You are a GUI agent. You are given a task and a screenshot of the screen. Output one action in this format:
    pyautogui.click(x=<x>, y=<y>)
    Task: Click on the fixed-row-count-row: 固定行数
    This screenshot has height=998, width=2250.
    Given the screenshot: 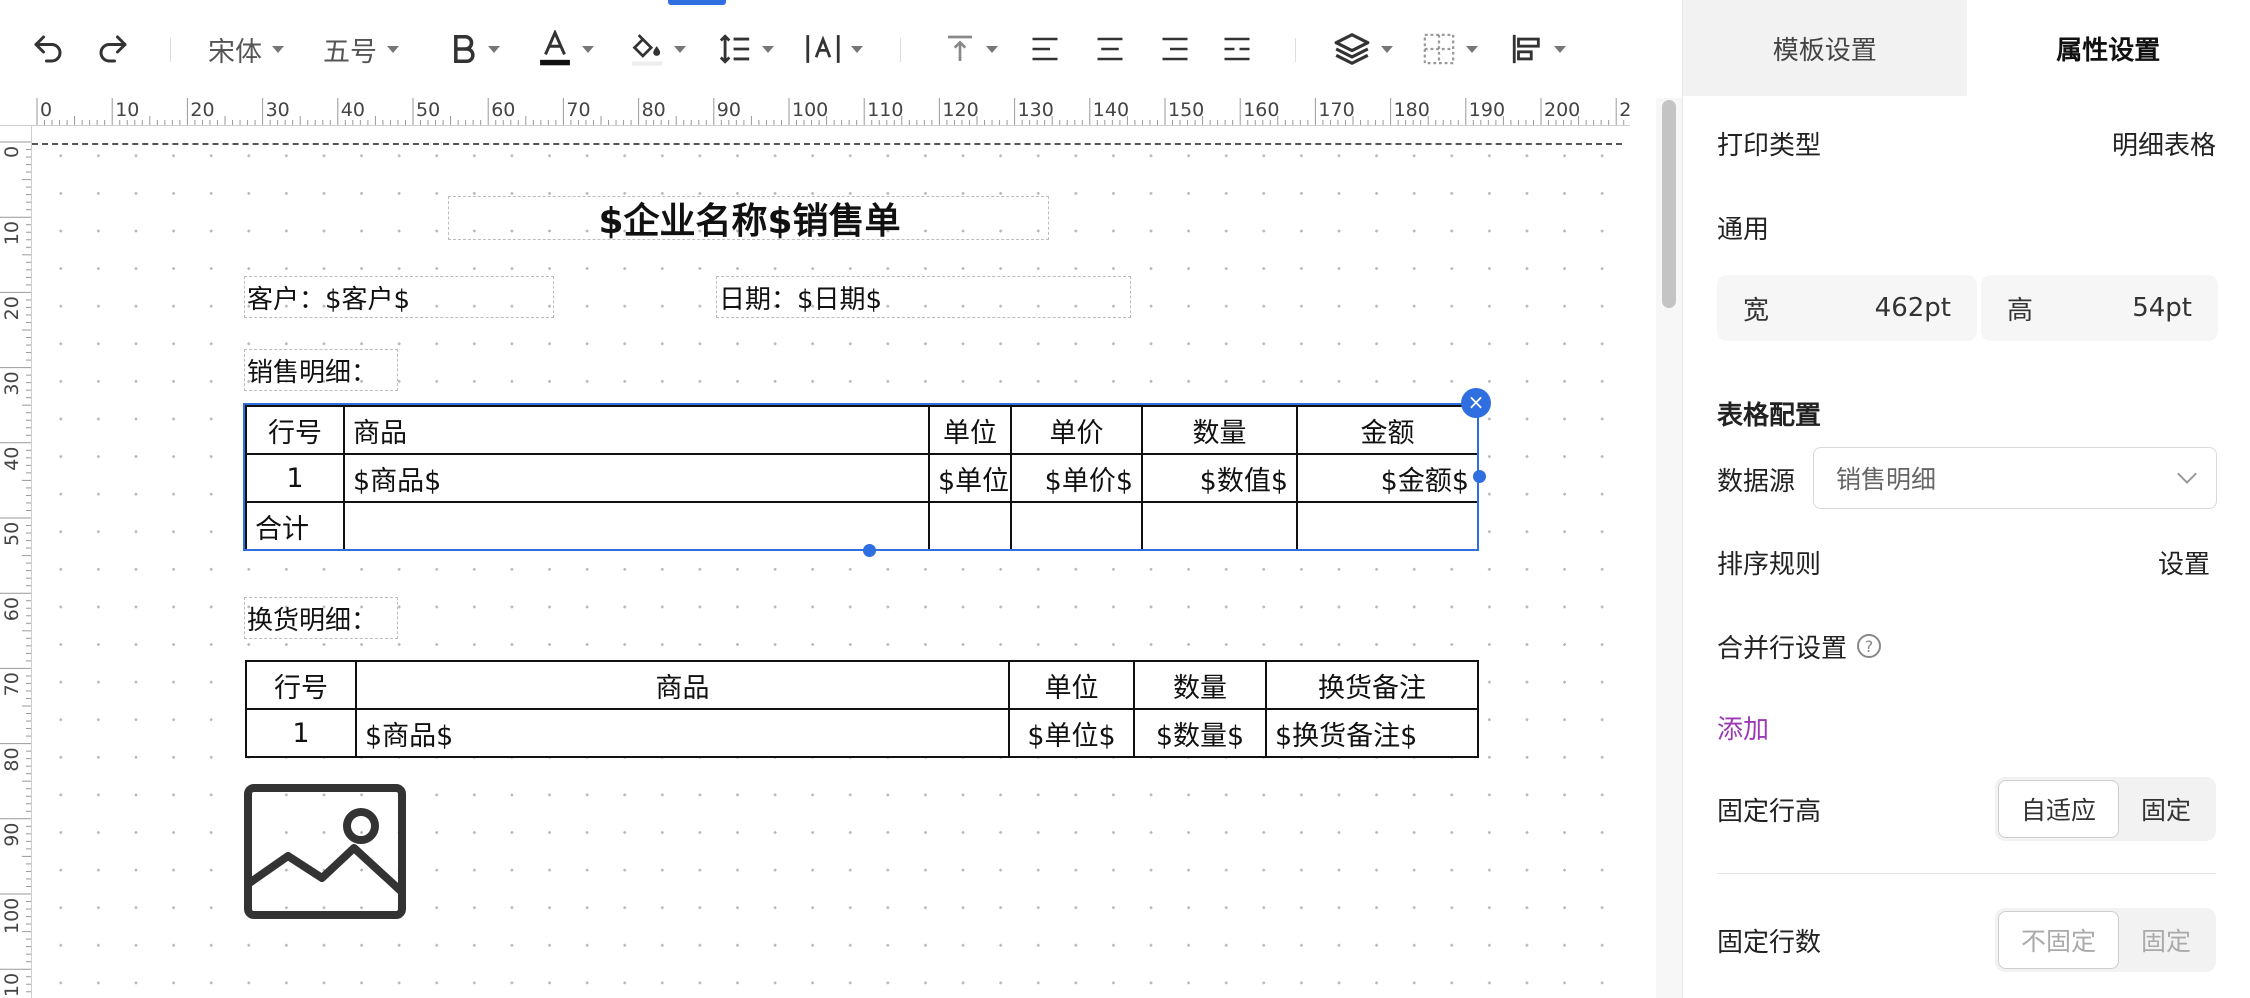 What is the action you would take?
    pyautogui.click(x=1769, y=940)
    